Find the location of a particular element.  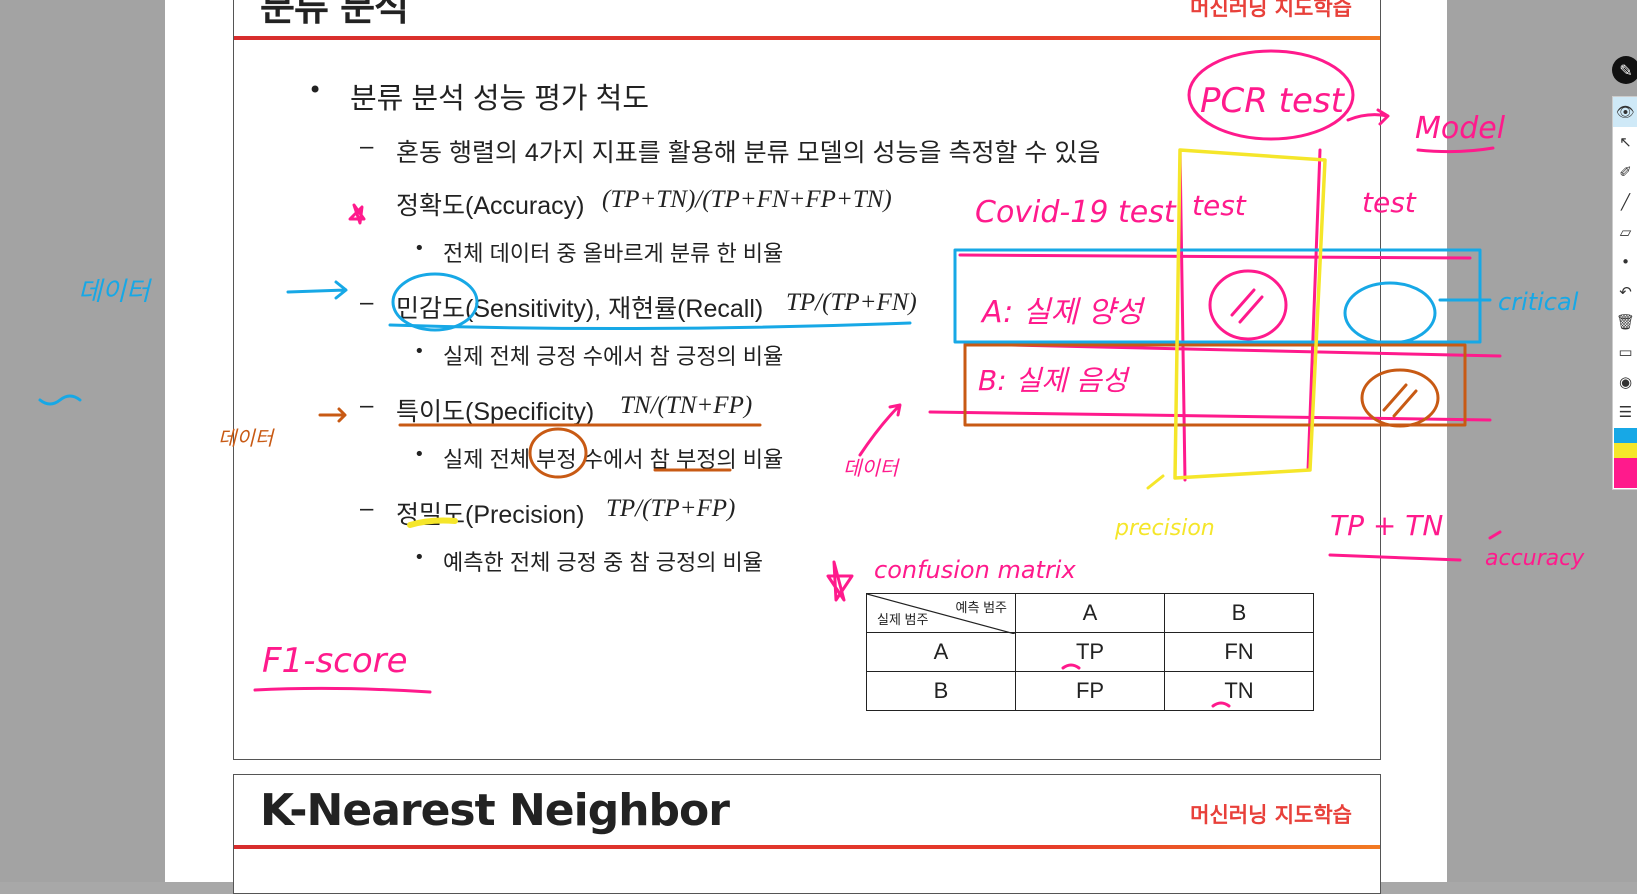

metric-recall-desc: 실제 전체 긍정 수에서 참 긍정의 비율 is located at coordinates (613, 356).